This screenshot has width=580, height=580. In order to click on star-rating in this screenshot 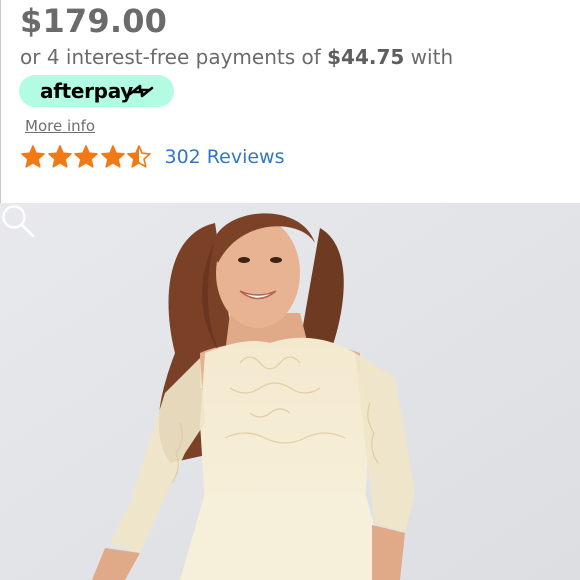, I will do `click(86, 157)`.